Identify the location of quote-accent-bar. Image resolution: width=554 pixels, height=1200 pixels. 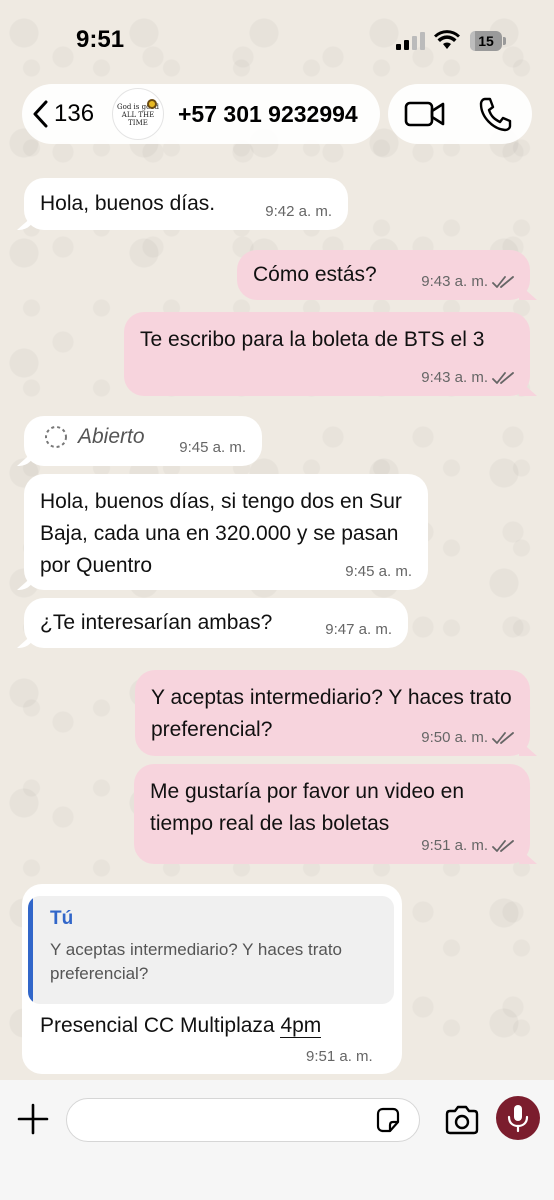
(30, 950).